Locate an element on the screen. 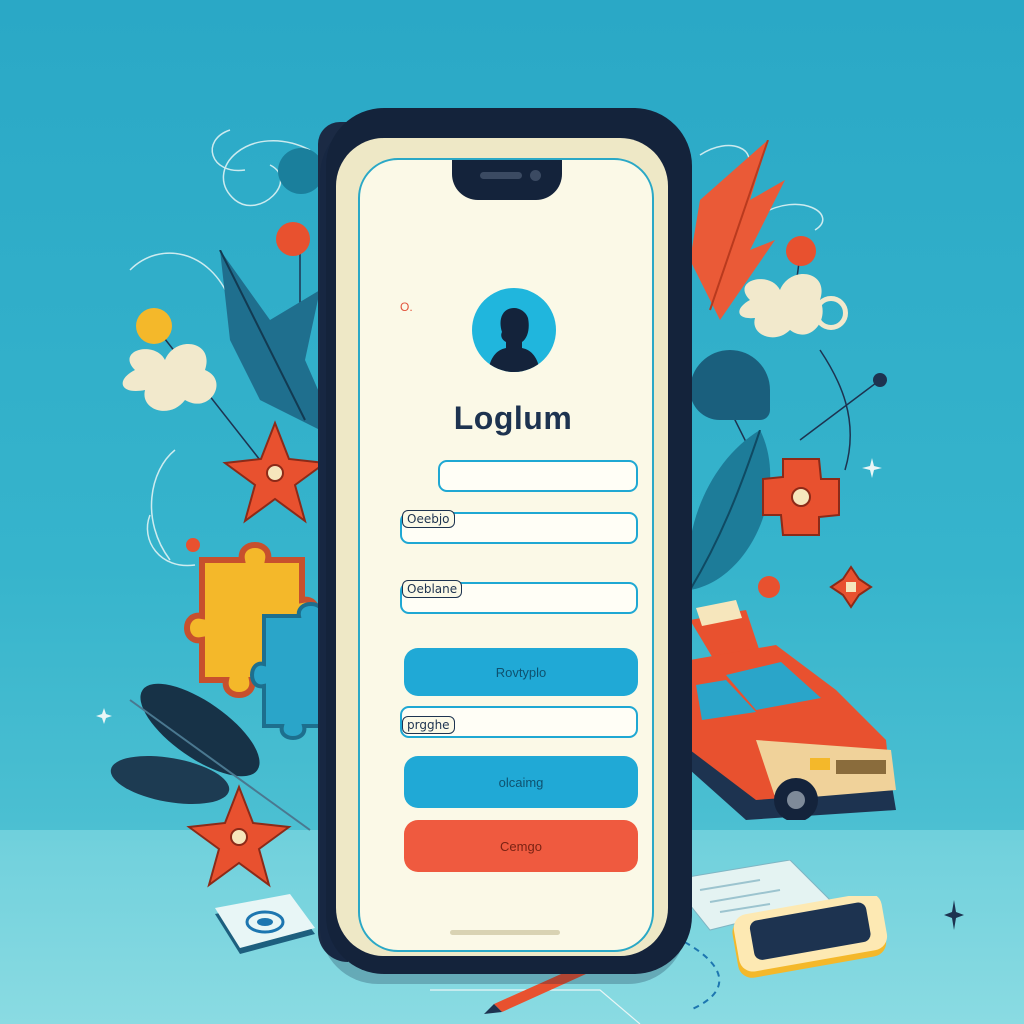  button-label: Rovtyplo is located at coordinates (521, 672).